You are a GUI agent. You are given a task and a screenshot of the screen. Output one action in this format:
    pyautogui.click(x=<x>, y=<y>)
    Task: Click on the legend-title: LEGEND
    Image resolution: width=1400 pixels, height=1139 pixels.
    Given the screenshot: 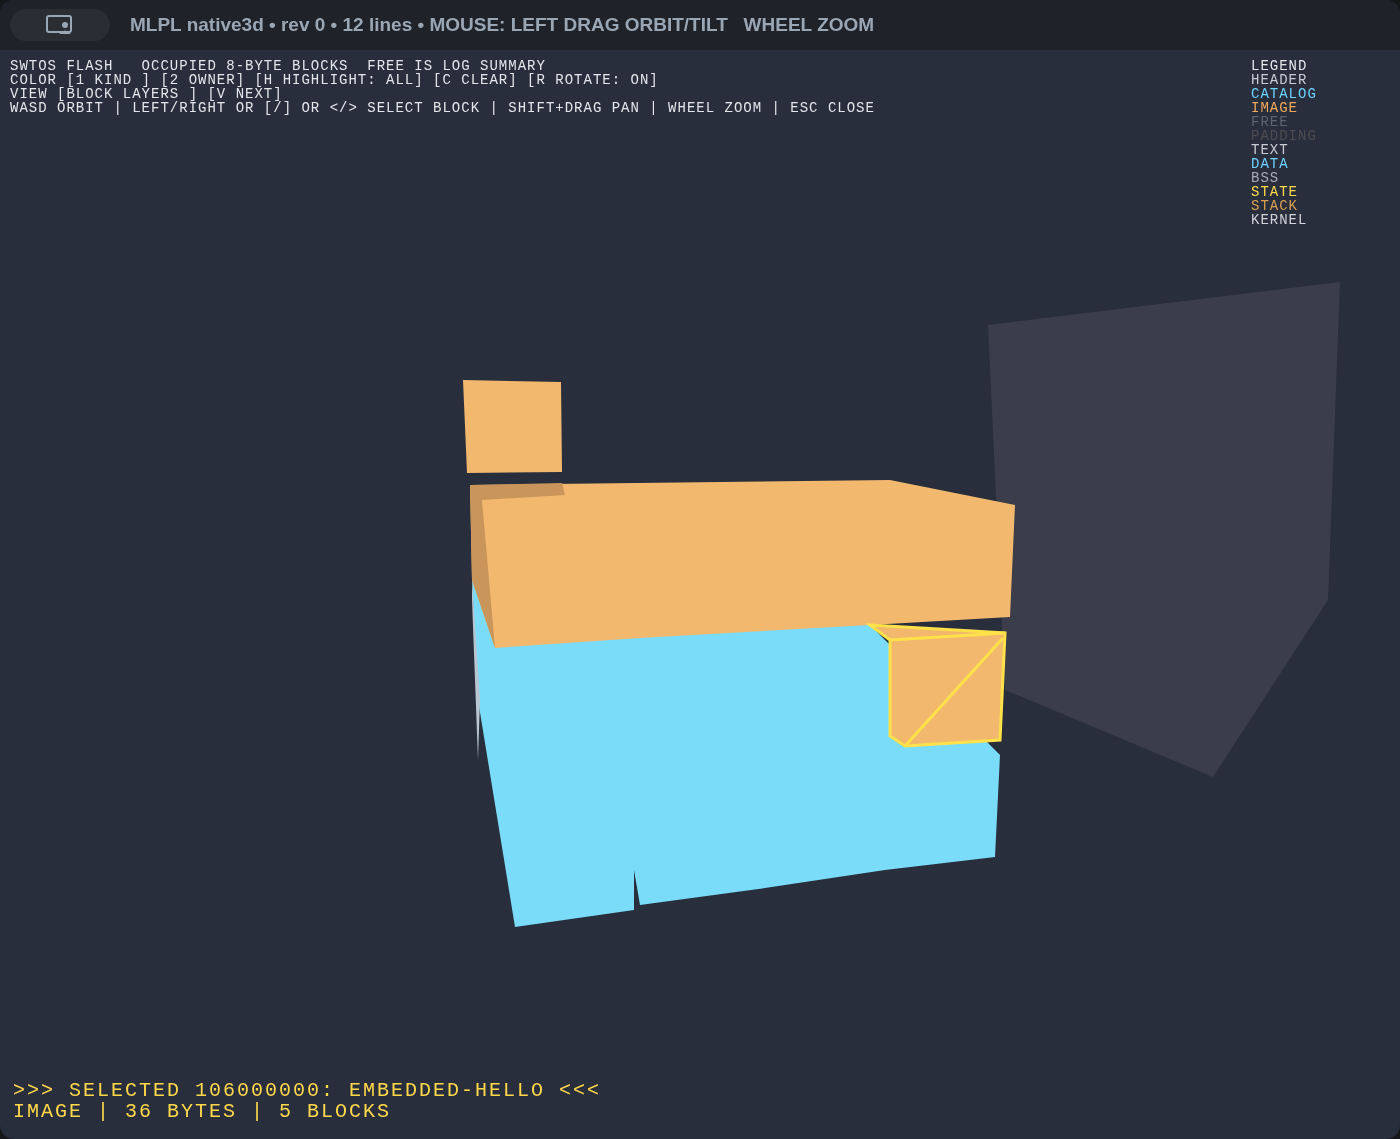 What is the action you would take?
    pyautogui.click(x=1280, y=66)
    